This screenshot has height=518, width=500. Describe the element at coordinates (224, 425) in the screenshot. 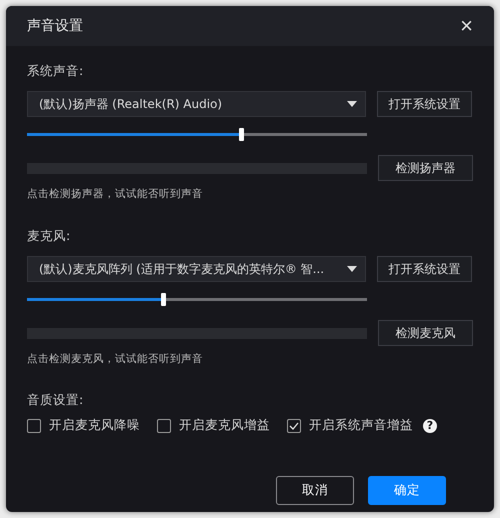

I see `checkbox-label: 开启麦克风增益` at that location.